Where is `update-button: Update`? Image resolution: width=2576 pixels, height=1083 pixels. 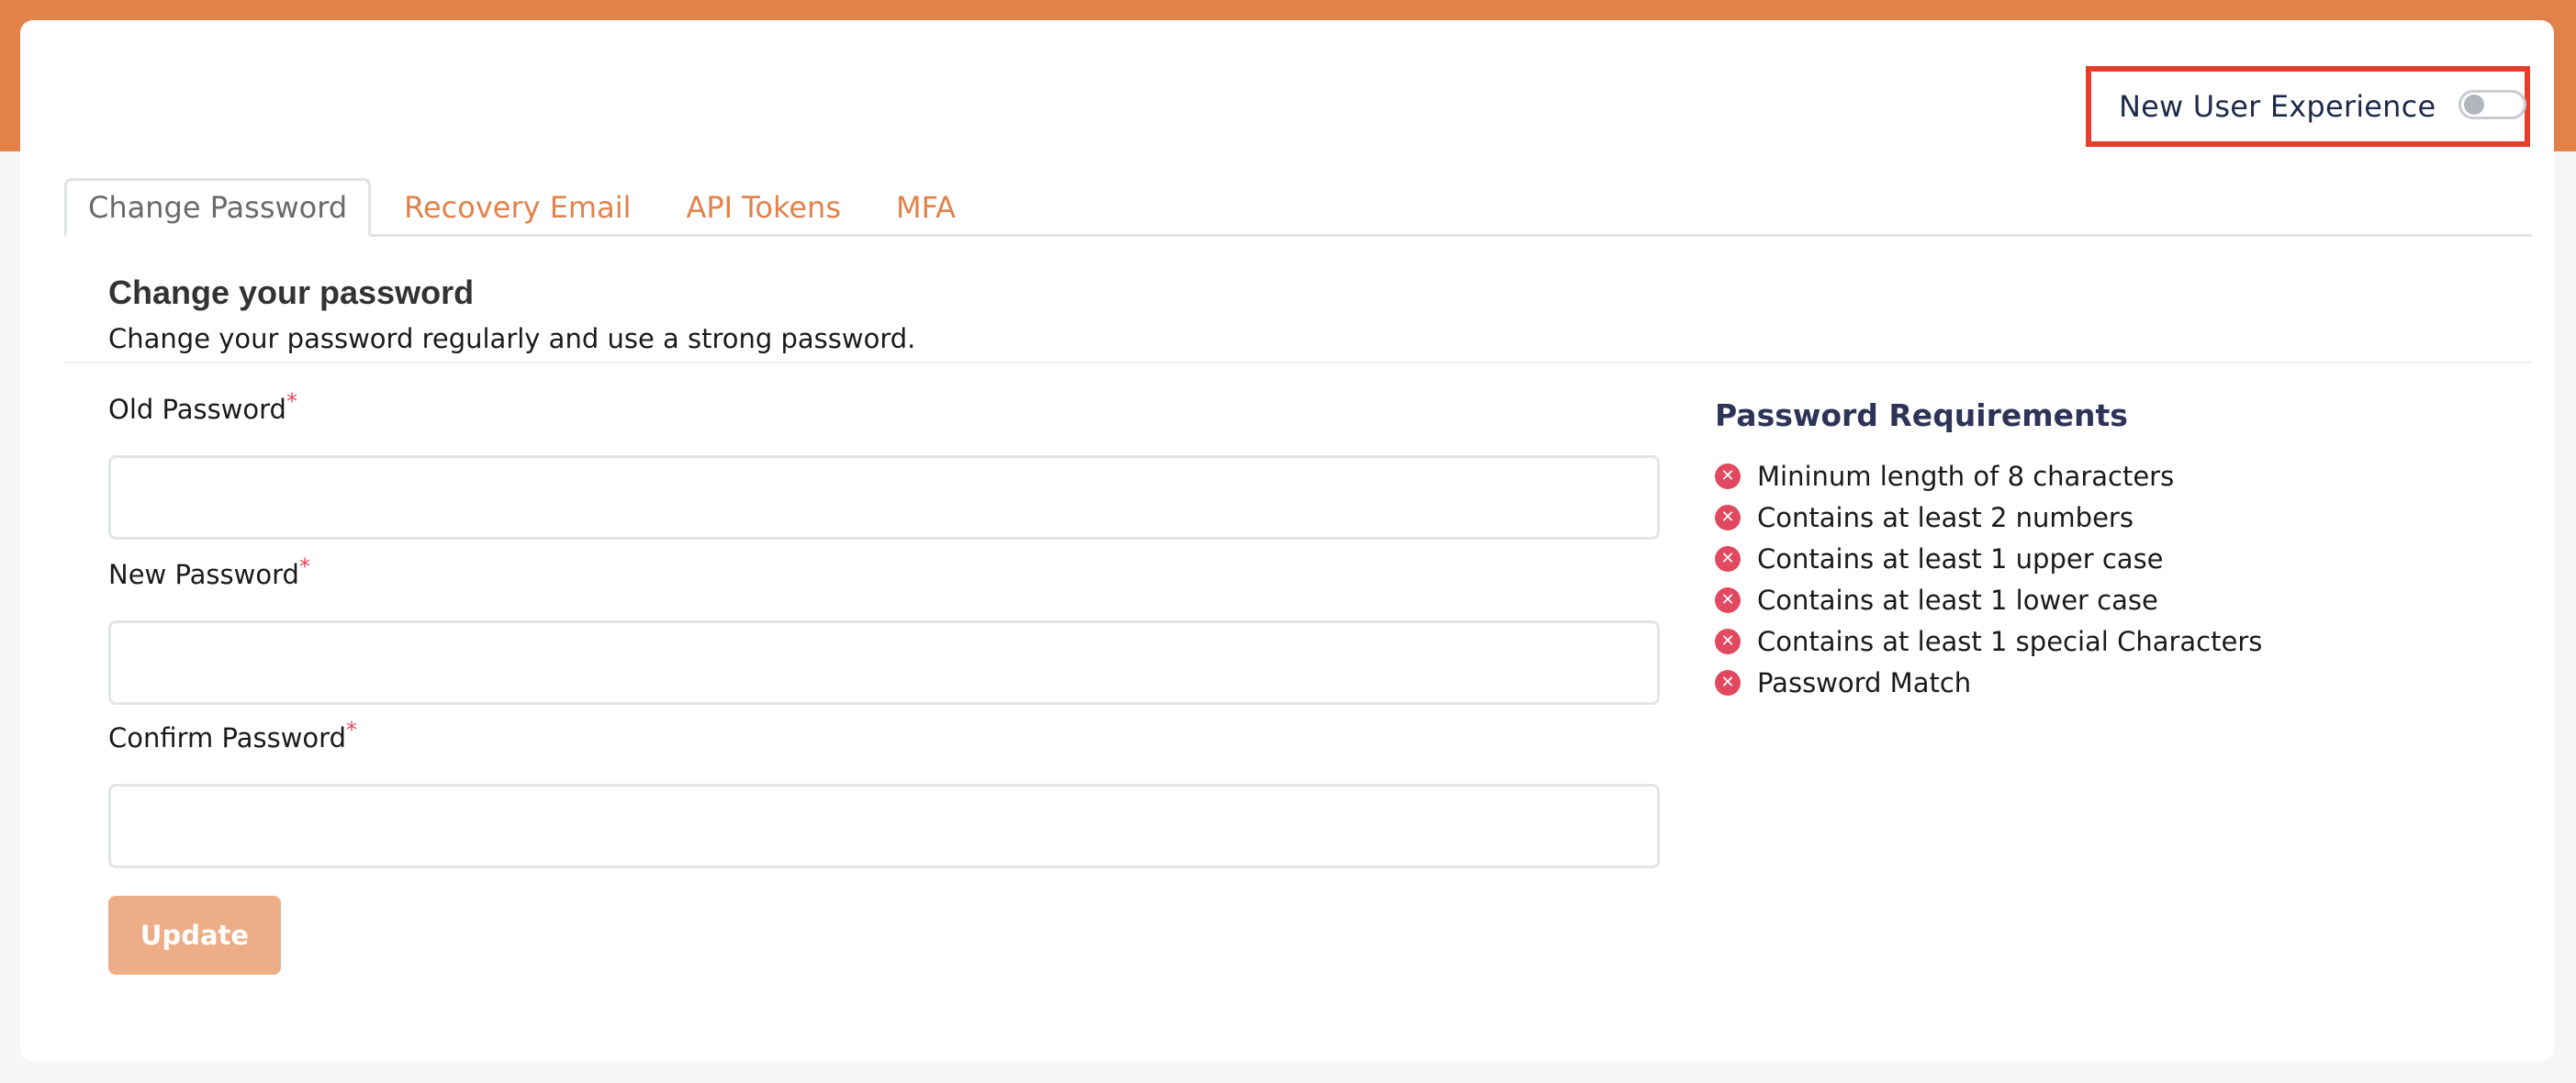 update-button: Update is located at coordinates (194, 936).